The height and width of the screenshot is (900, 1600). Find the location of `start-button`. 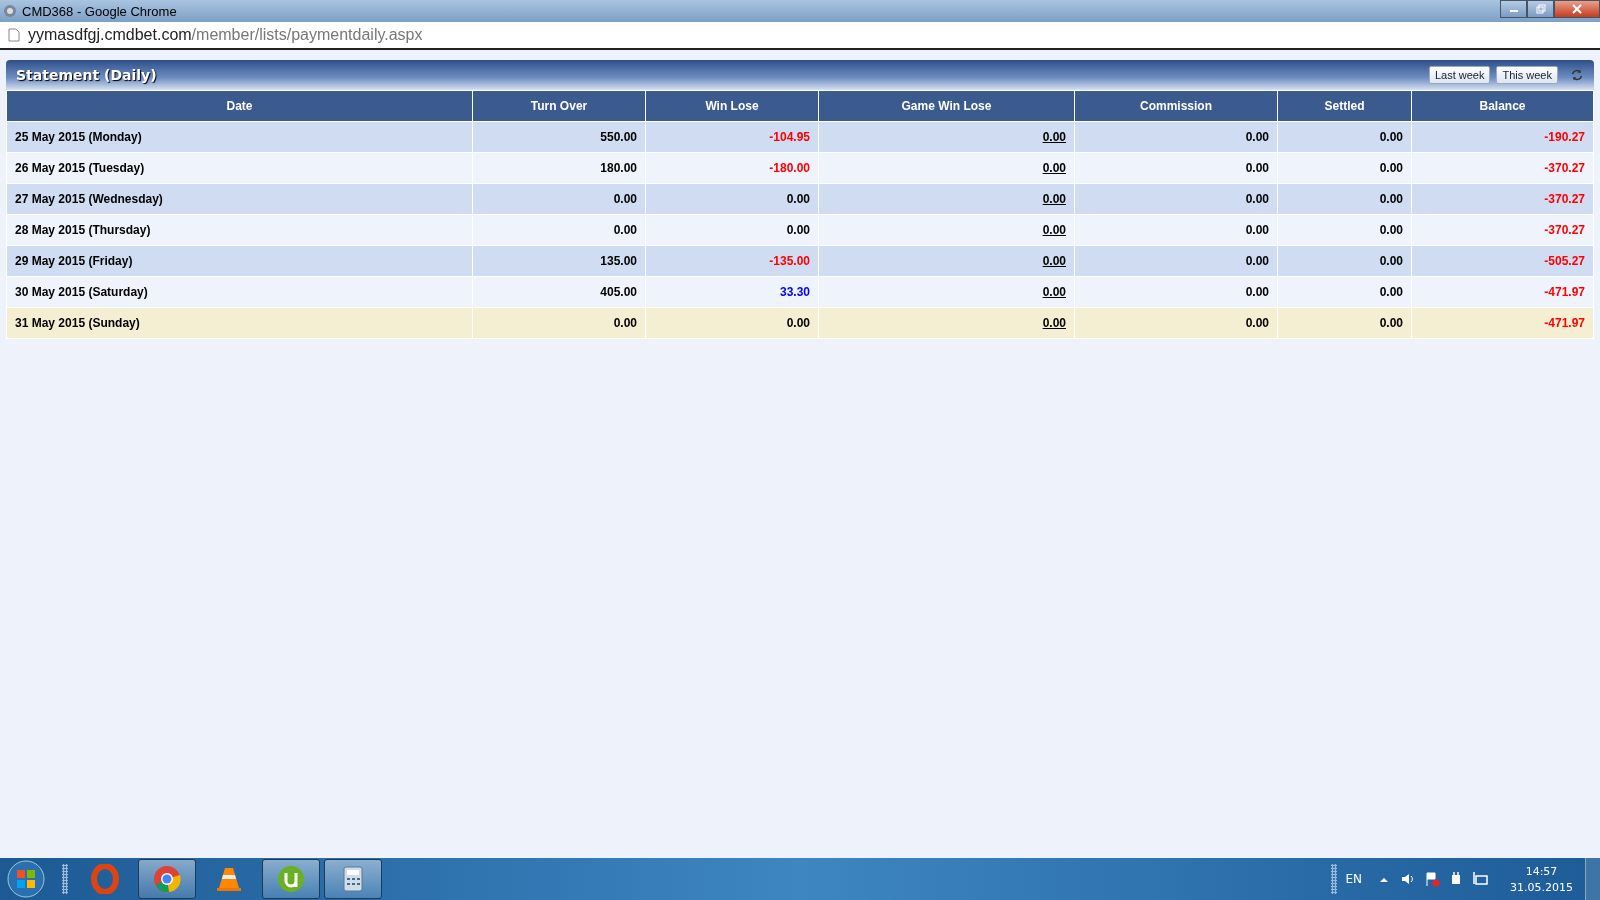

start-button is located at coordinates (26, 879).